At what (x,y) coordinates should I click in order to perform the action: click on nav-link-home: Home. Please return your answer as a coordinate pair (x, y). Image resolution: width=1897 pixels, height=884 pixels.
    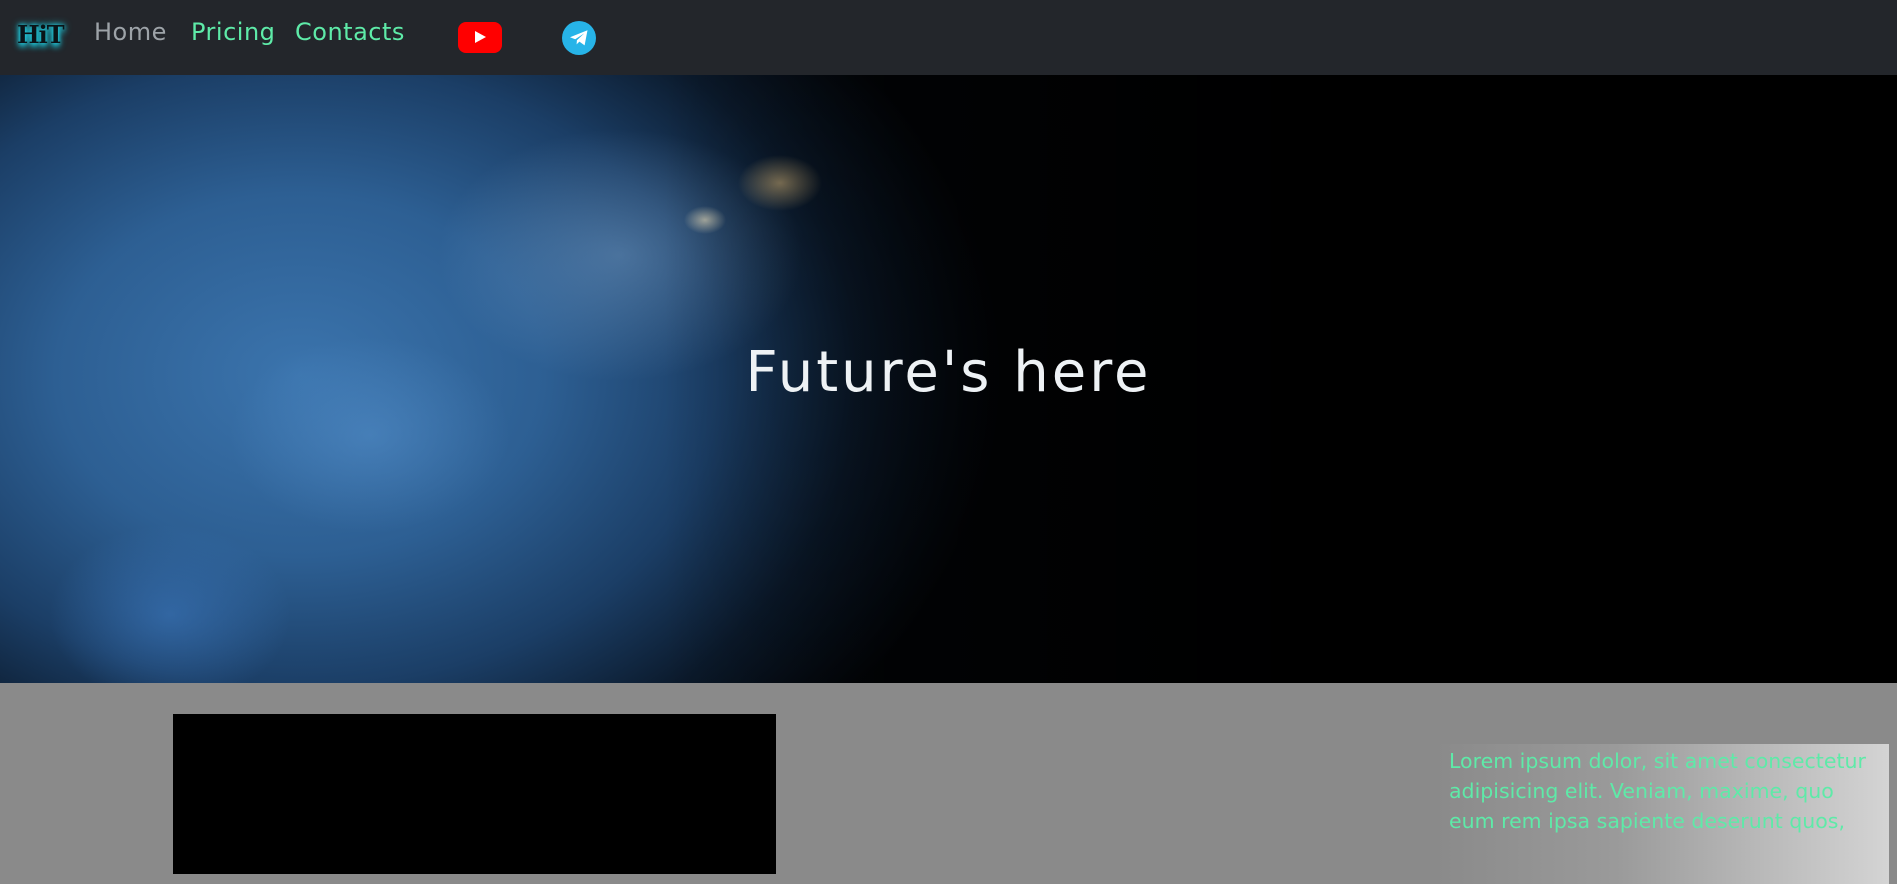
    Looking at the image, I should click on (130, 32).